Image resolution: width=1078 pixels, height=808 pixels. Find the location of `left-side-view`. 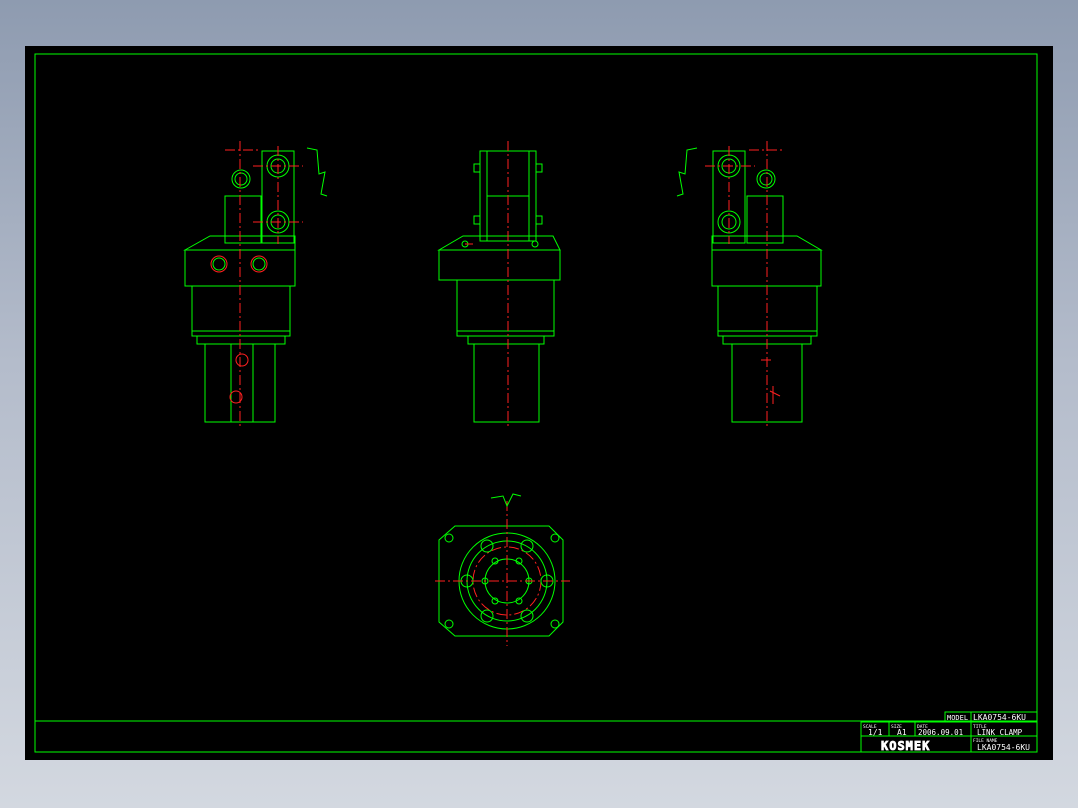

left-side-view is located at coordinates (255, 283).